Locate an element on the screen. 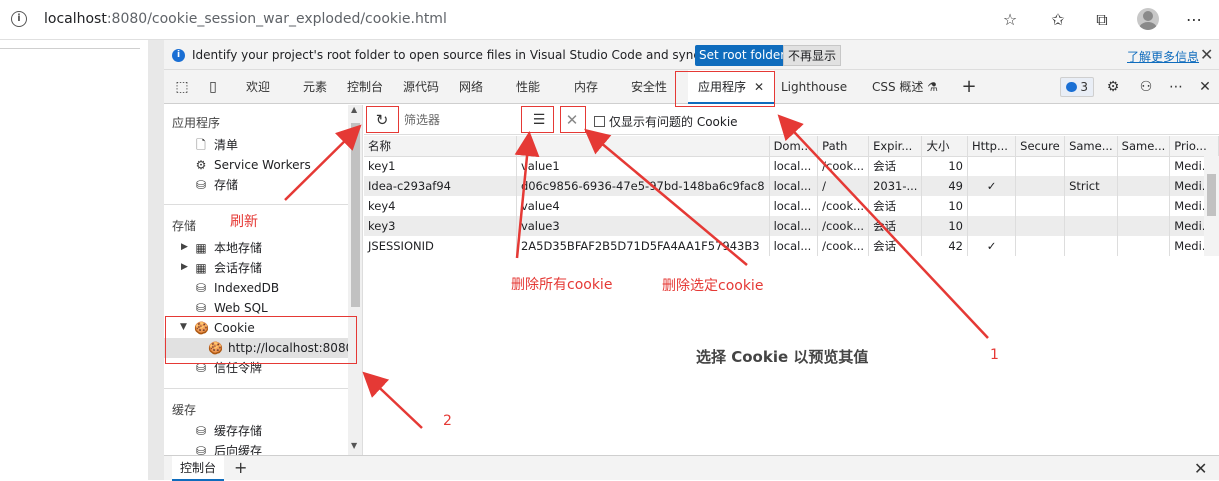 The height and width of the screenshot is (481, 1219). tab-lighthouse: Lighthouse is located at coordinates (814, 87).